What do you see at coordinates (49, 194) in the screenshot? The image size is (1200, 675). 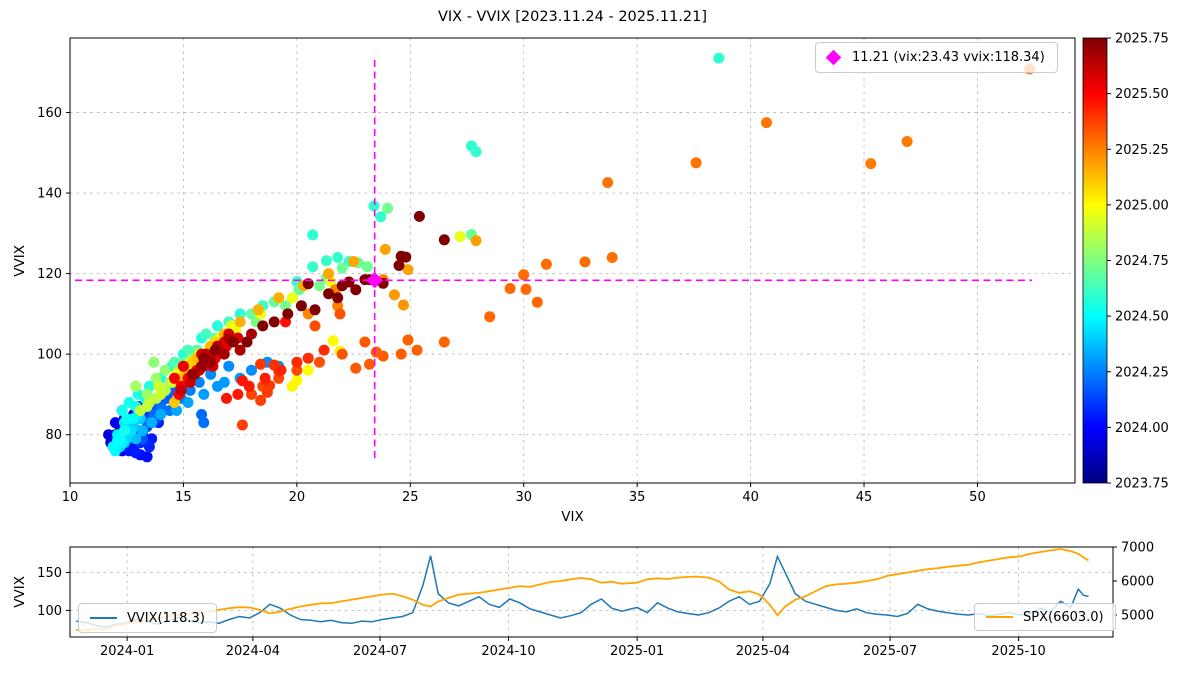 I see `scatter-y-tick-label: 140` at bounding box center [49, 194].